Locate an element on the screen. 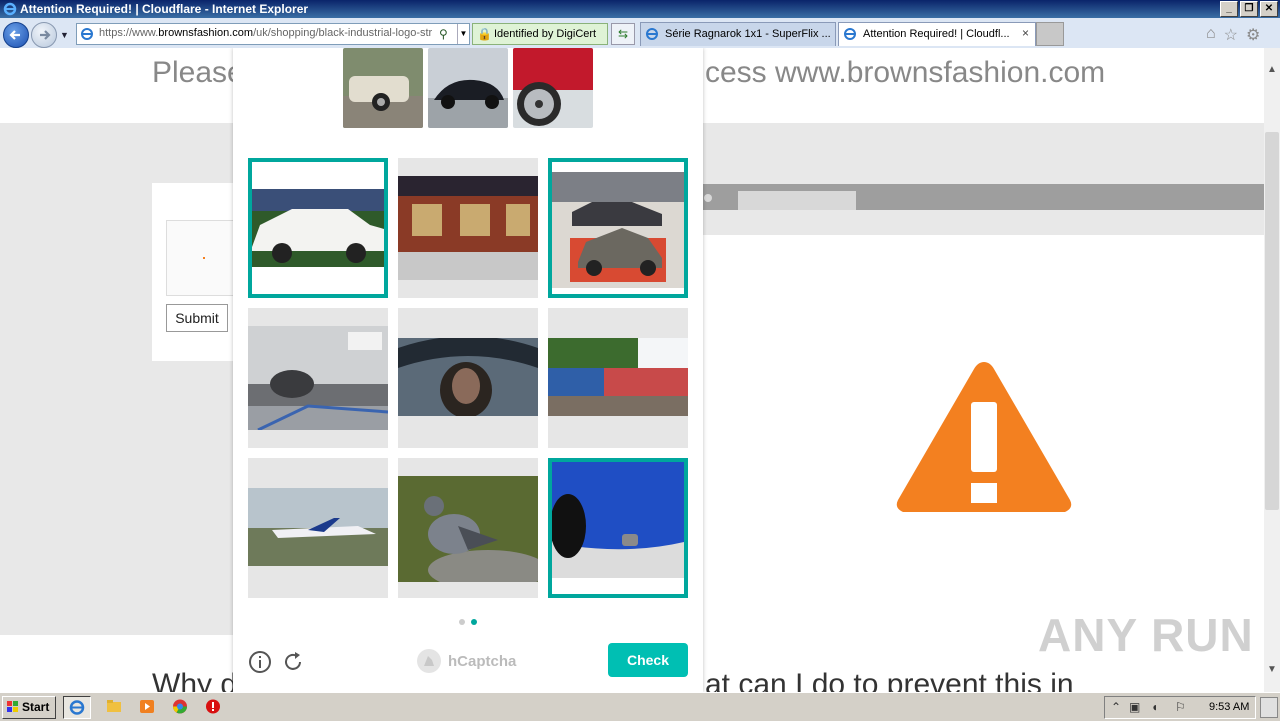  clock: 9:53 AM is located at coordinates (1229, 707).